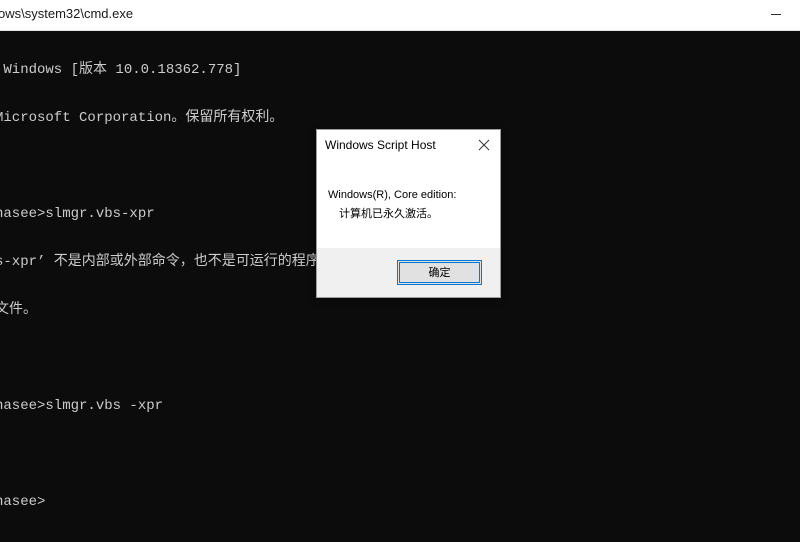 Image resolution: width=800 pixels, height=542 pixels. What do you see at coordinates (23, 502) in the screenshot?
I see `console-prompt: nasee>` at bounding box center [23, 502].